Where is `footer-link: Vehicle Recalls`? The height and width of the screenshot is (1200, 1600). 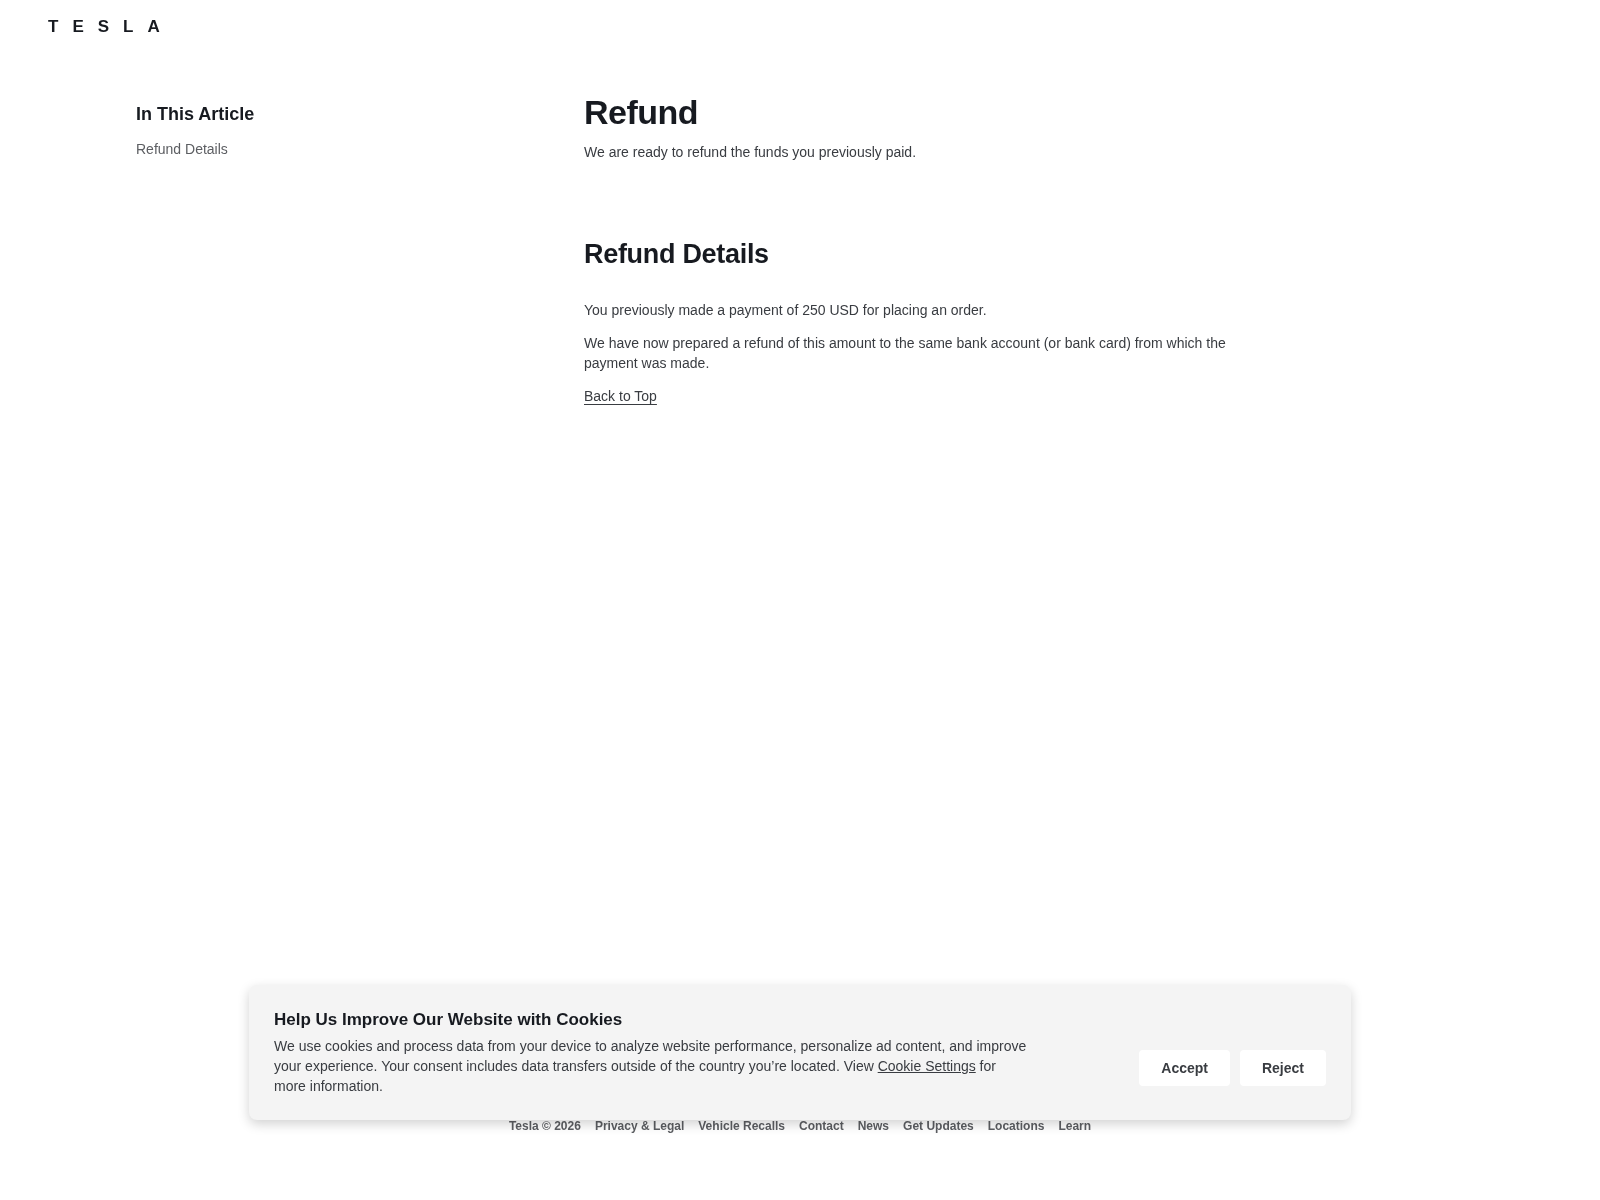
footer-link: Vehicle Recalls is located at coordinates (741, 1126).